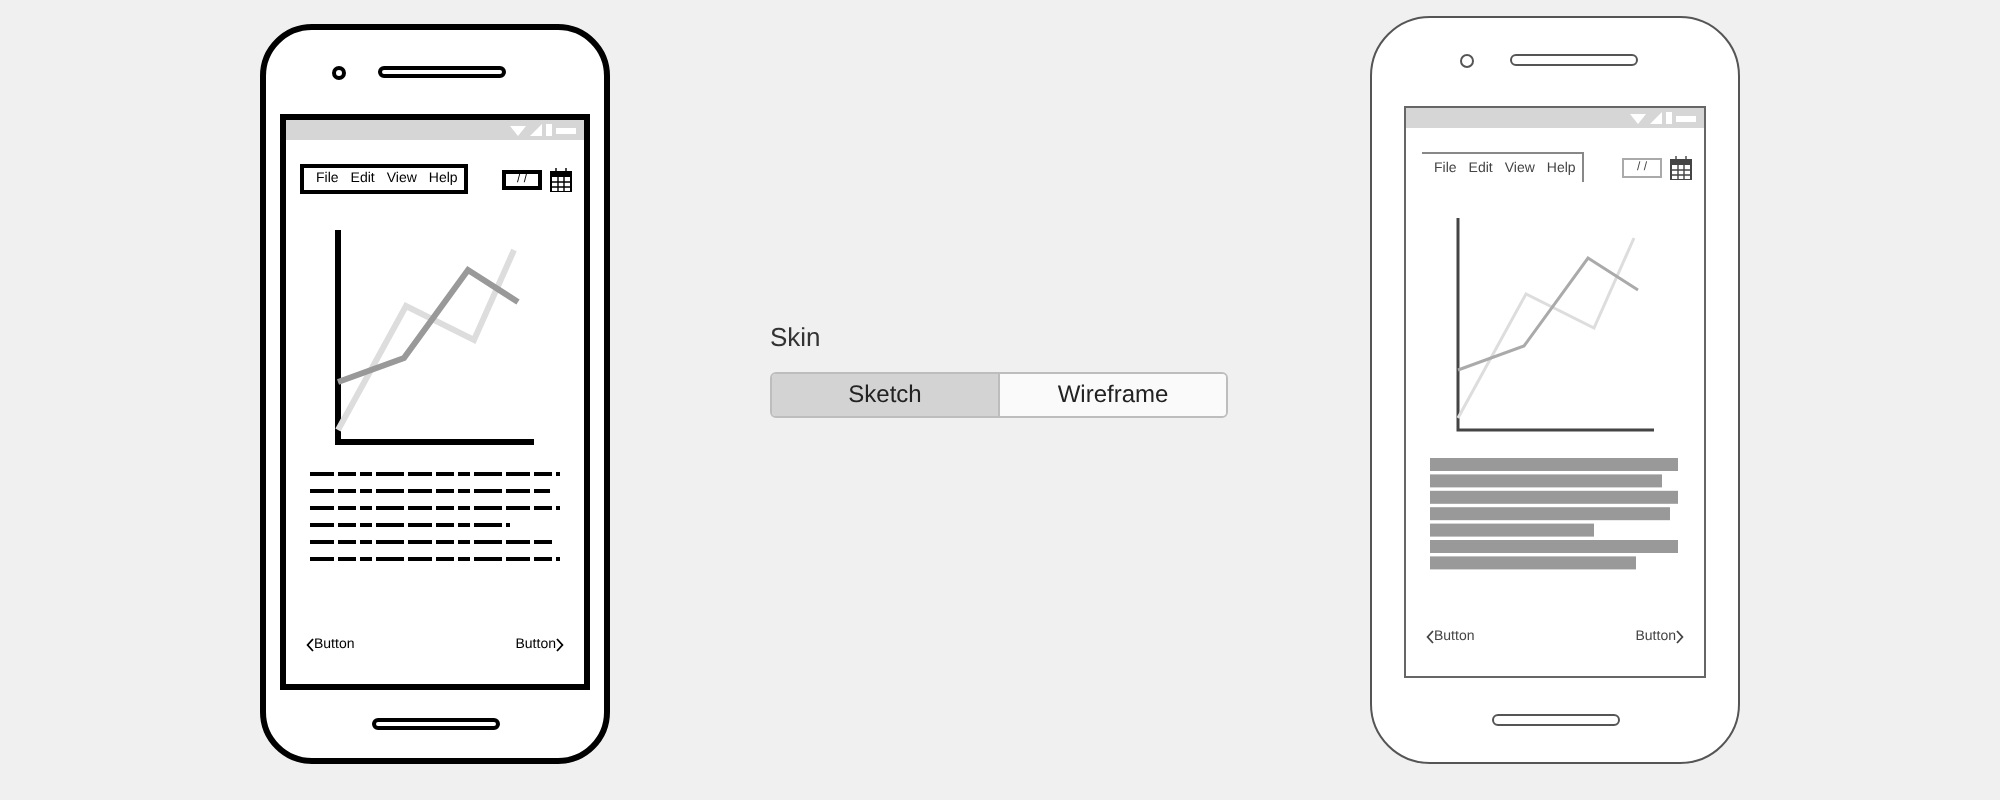  Describe the element at coordinates (885, 394) in the screenshot. I see `skin-option: Sketch` at that location.